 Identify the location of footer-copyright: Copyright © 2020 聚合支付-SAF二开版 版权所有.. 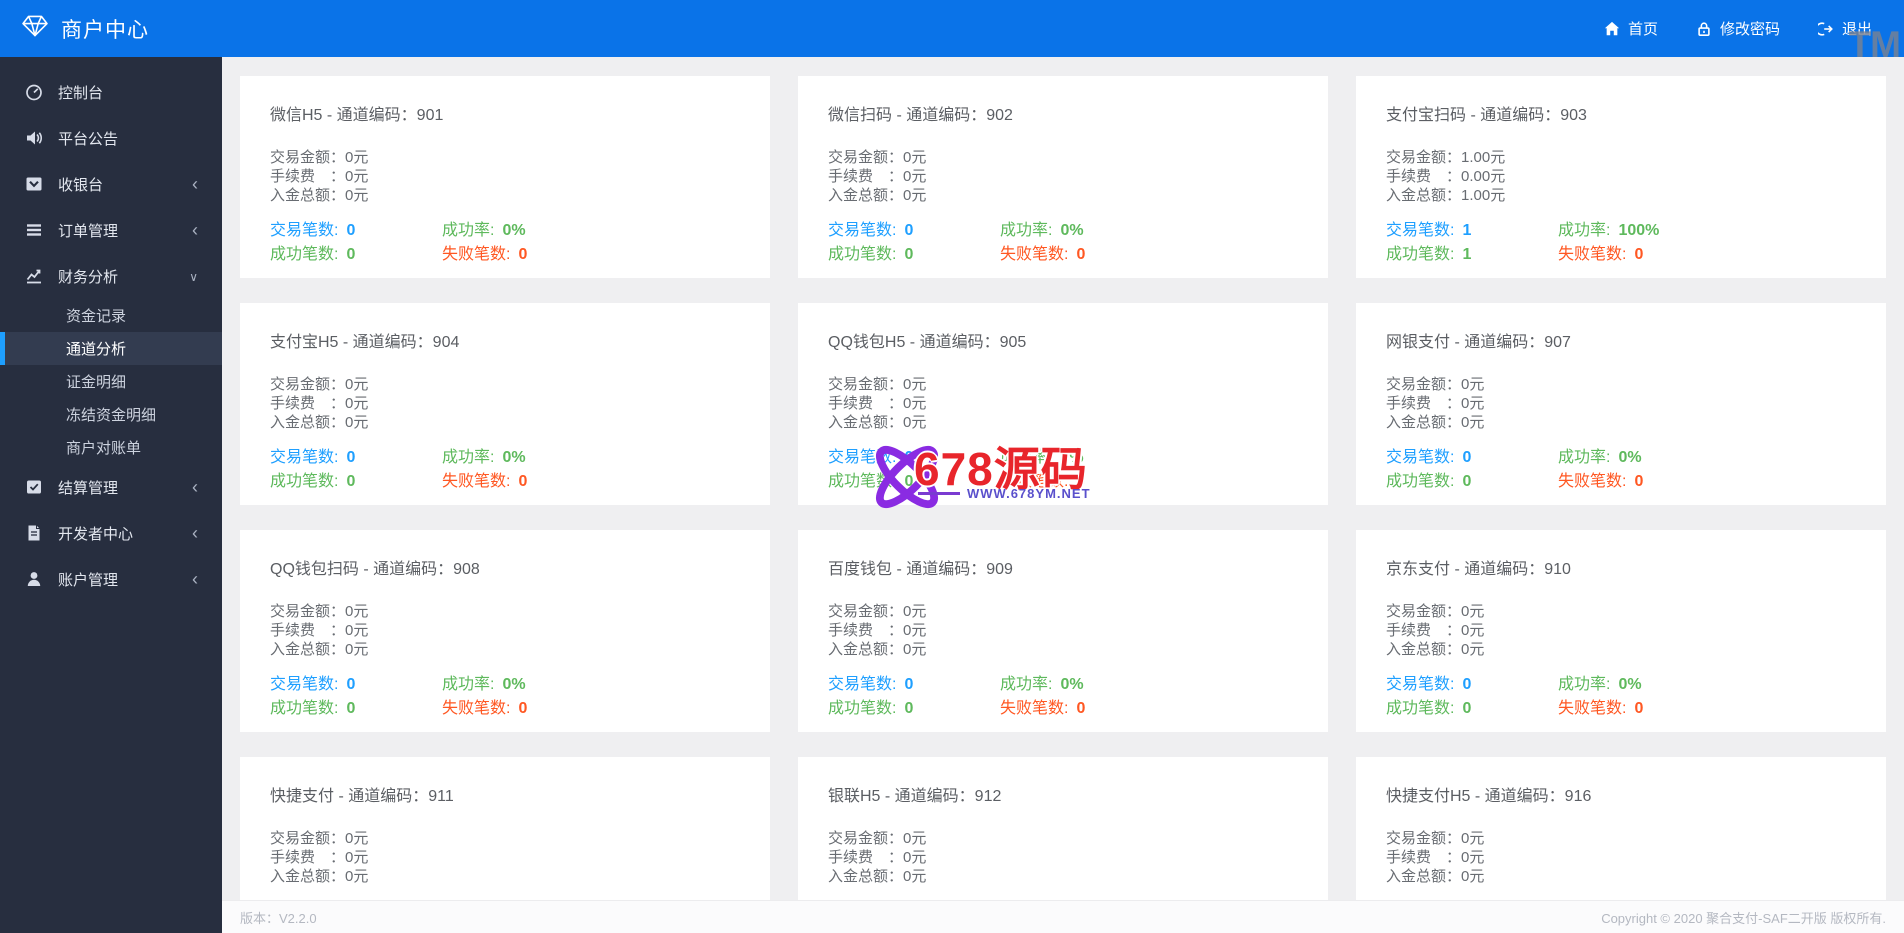
(1743, 918).